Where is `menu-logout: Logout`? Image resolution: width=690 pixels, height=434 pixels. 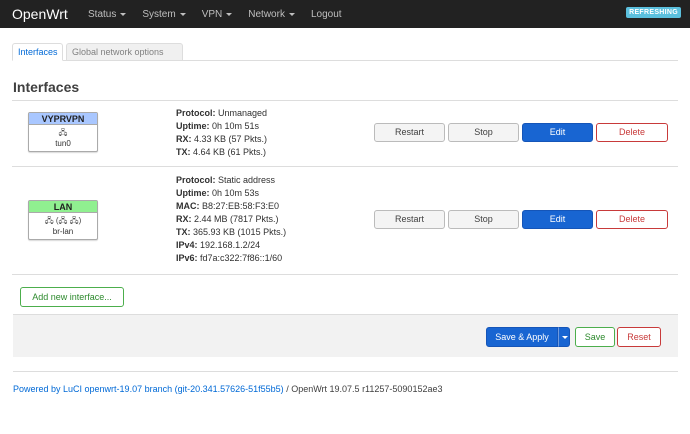
menu-logout: Logout is located at coordinates (326, 14).